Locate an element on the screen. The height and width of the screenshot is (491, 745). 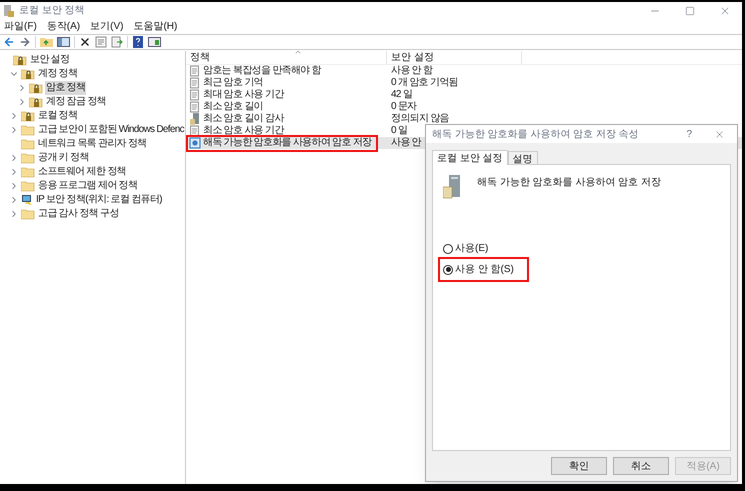
setting-value: 0 일 is located at coordinates (399, 131).